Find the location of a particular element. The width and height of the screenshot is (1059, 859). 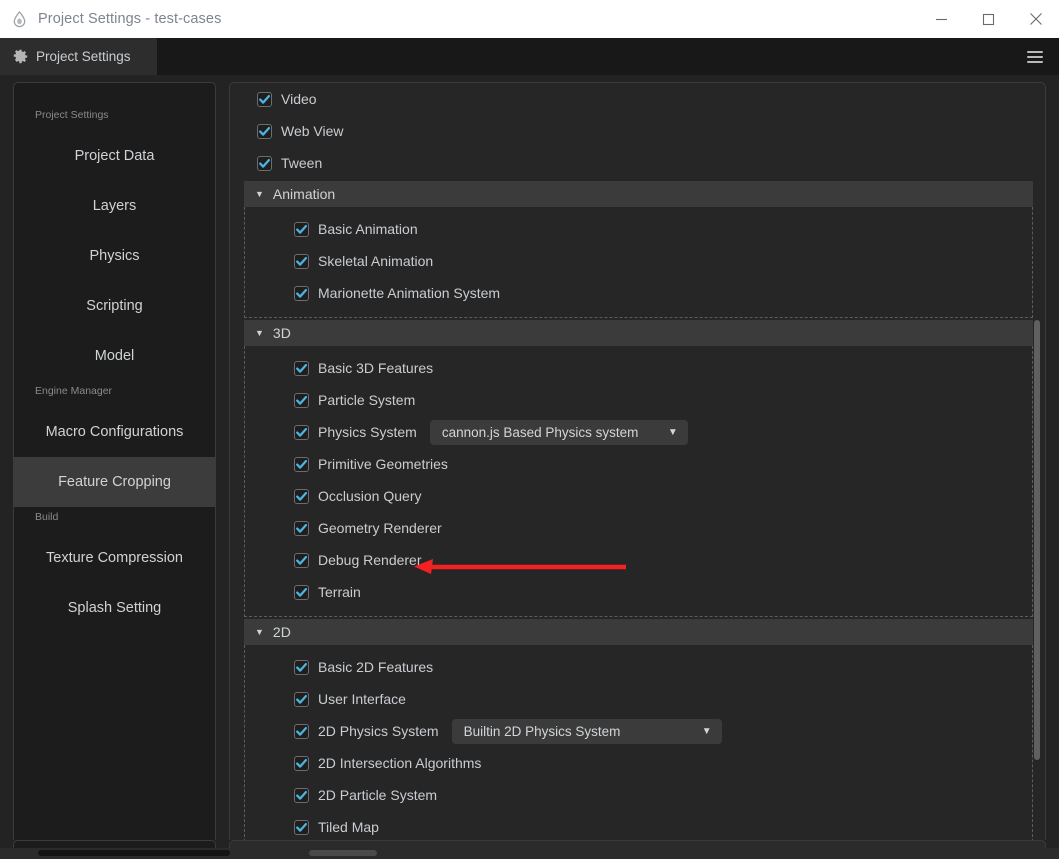

dropdown-value: cannon.js Based Physics system is located at coordinates (540, 432).